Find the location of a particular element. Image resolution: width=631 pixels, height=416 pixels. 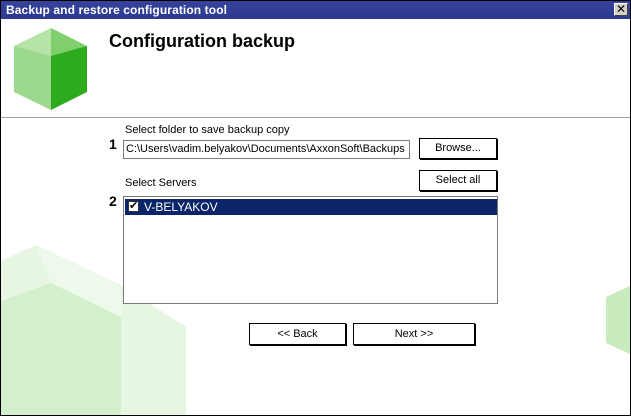

app-logo-icon is located at coordinates (50, 69).